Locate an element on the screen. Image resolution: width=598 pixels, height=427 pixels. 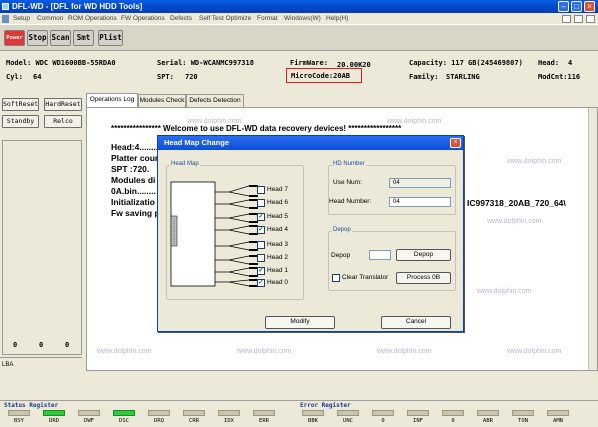
mdi-doc-icon is located at coordinates (5, 19).